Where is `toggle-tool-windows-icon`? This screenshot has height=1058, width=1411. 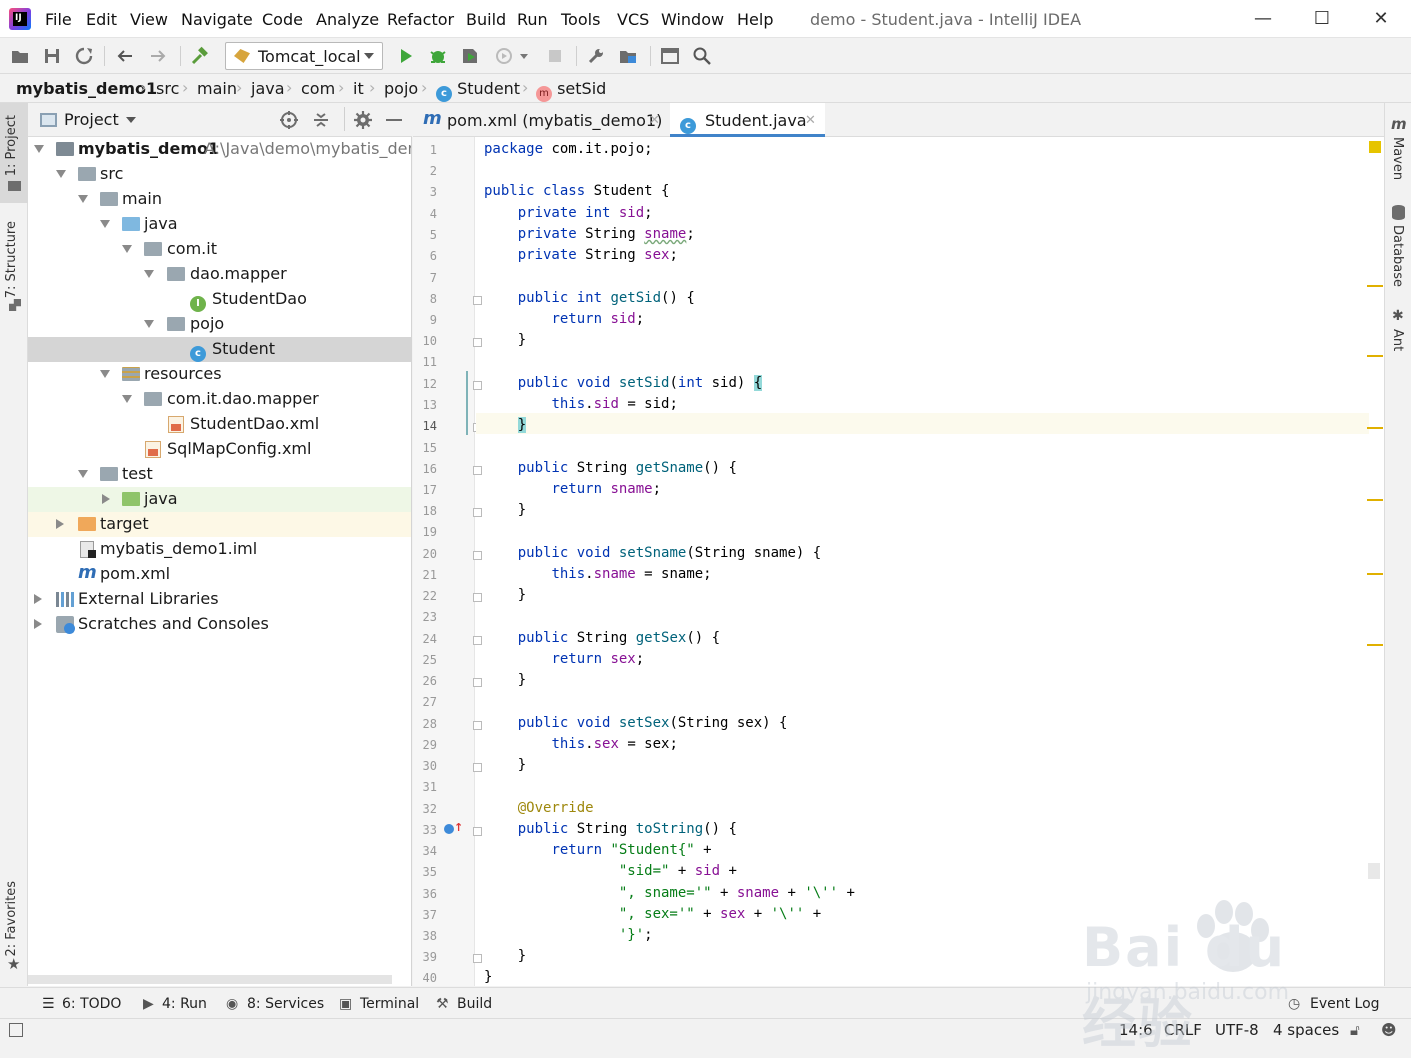 toggle-tool-windows-icon is located at coordinates (16, 1030).